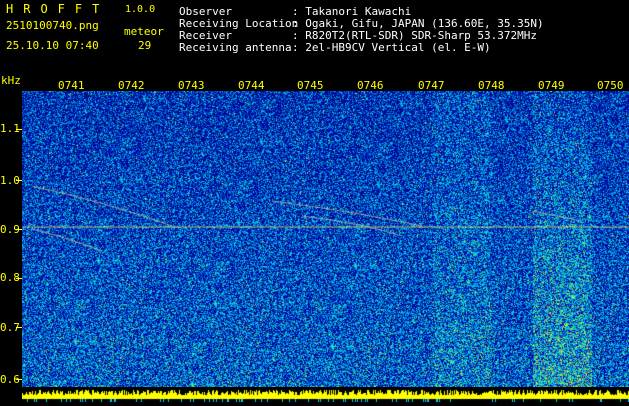  Describe the element at coordinates (140, 9) in the screenshot. I see `app-version: 1.0.0` at that location.